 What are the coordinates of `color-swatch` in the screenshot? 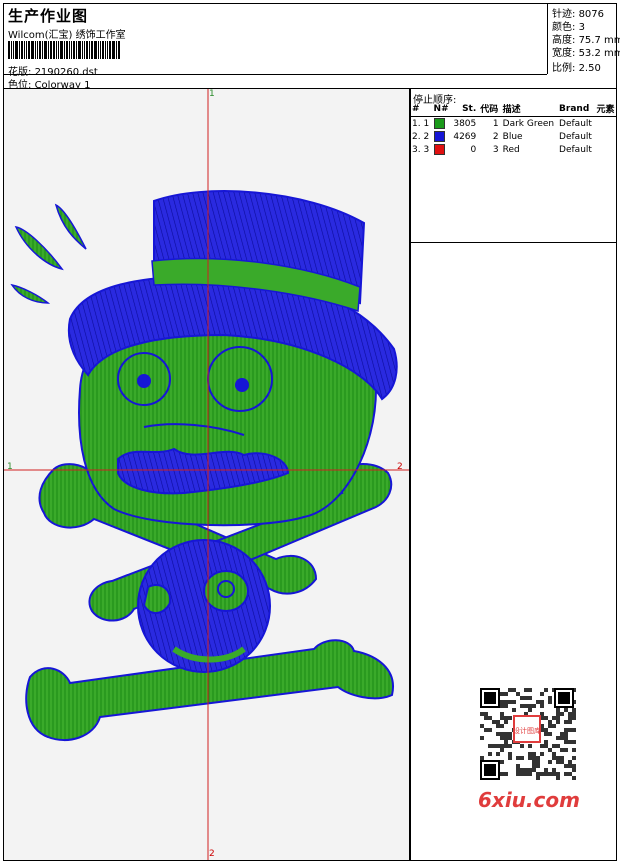 It's located at (439, 136).